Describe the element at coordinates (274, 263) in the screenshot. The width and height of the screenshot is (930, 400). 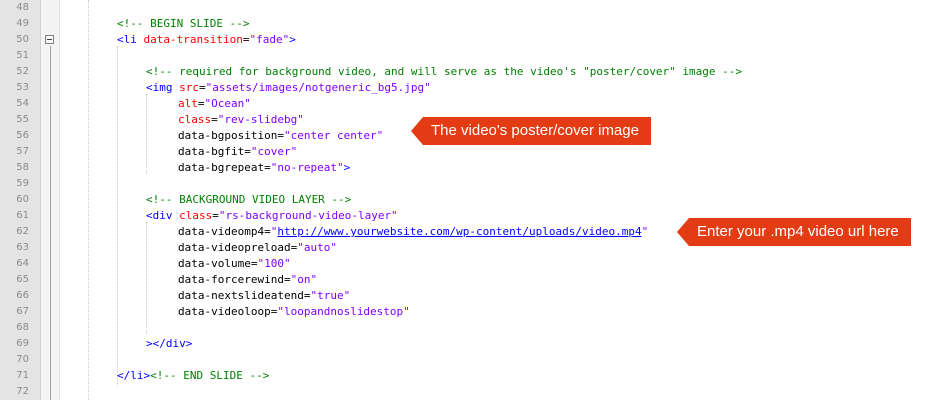
I see `code-string: "100"` at that location.